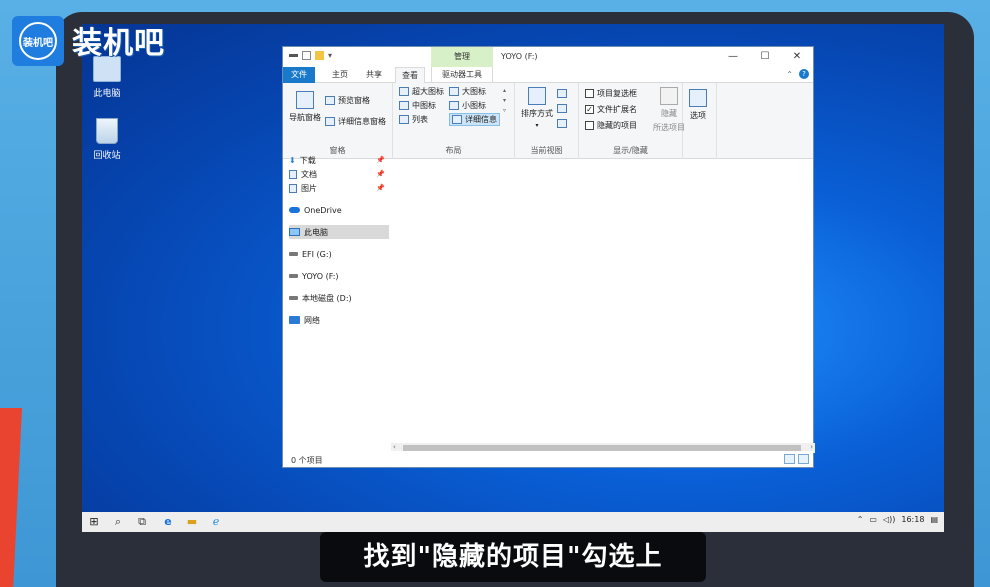  What do you see at coordinates (330, 121) in the screenshot?
I see `details-pane-icon` at bounding box center [330, 121].